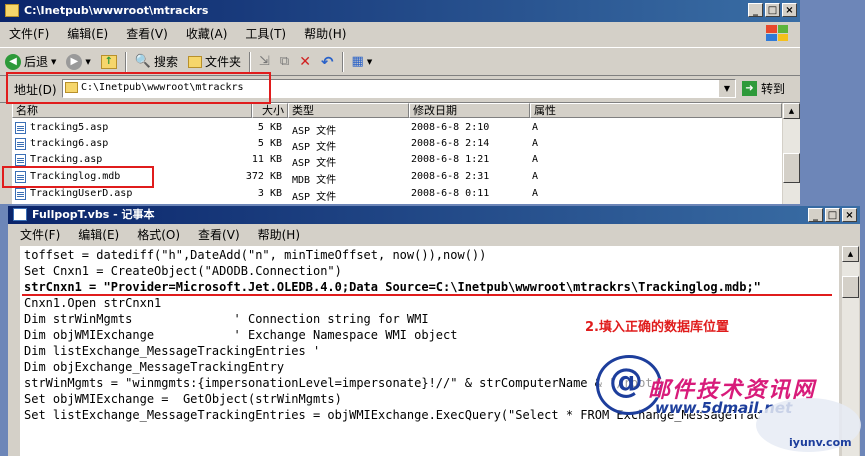 The width and height of the screenshot is (865, 456). I want to click on file-modified: 2008-6-8 2:14, so click(450, 143).